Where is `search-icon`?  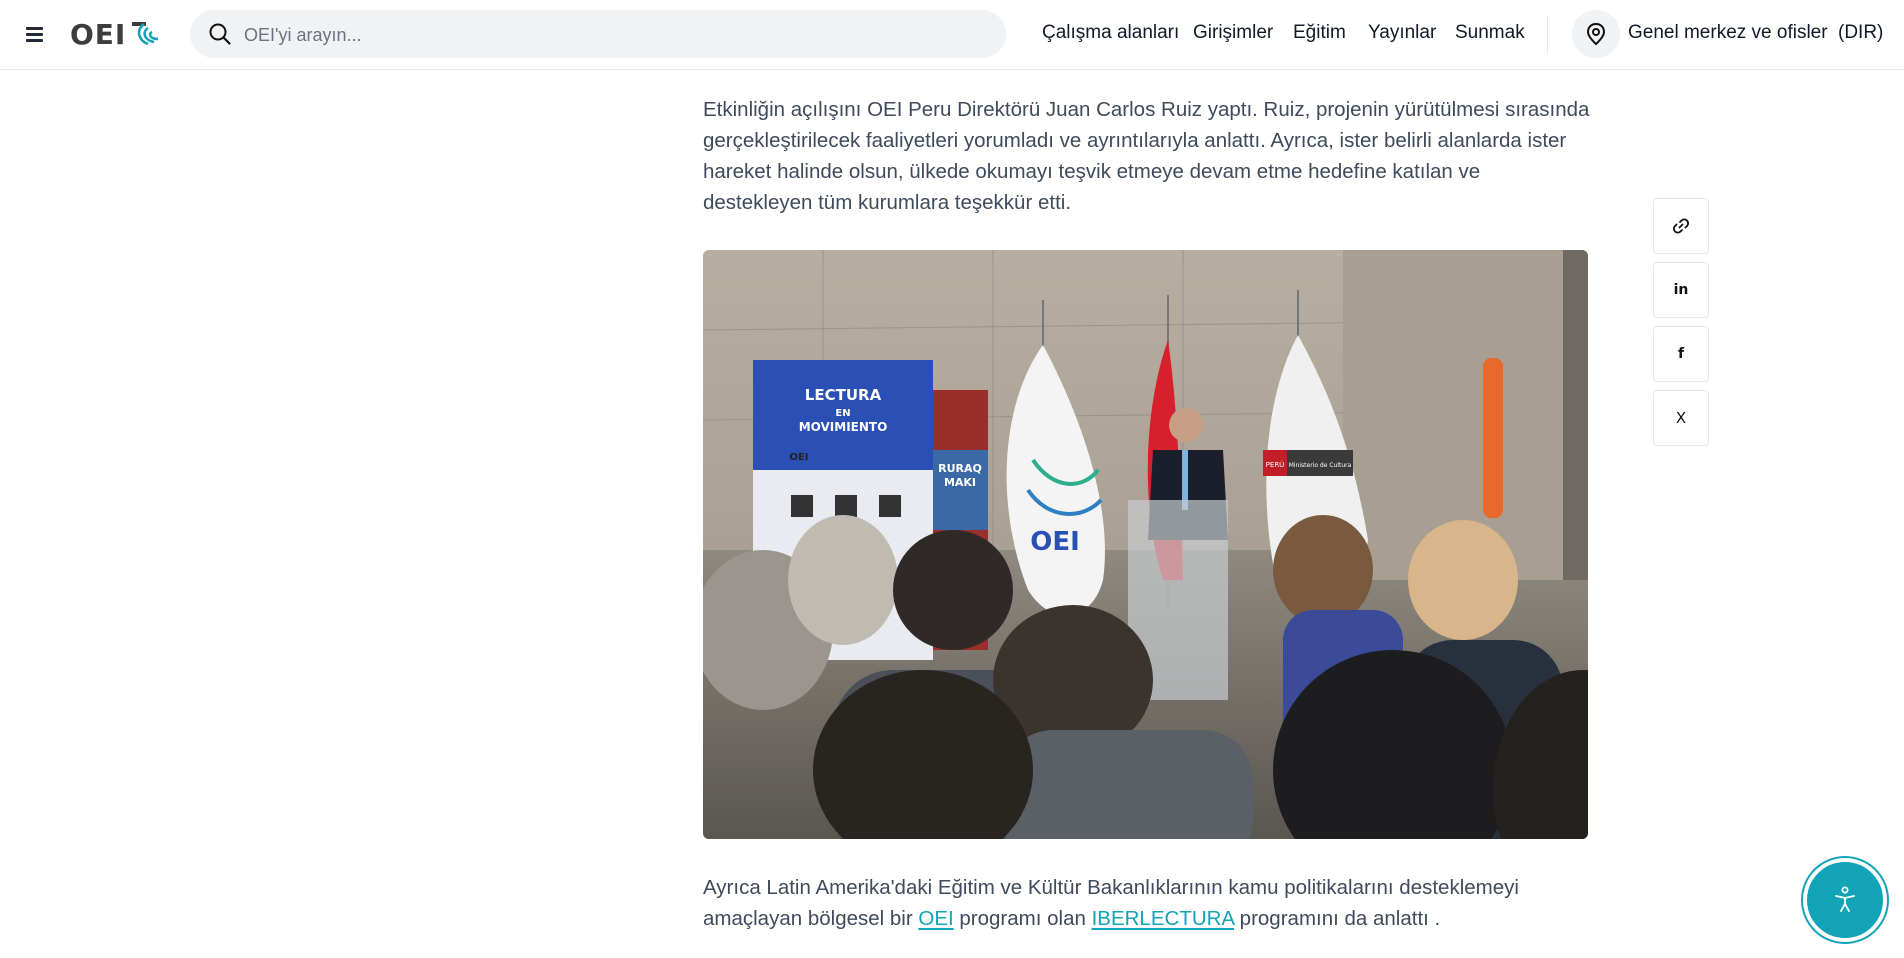 search-icon is located at coordinates (220, 34).